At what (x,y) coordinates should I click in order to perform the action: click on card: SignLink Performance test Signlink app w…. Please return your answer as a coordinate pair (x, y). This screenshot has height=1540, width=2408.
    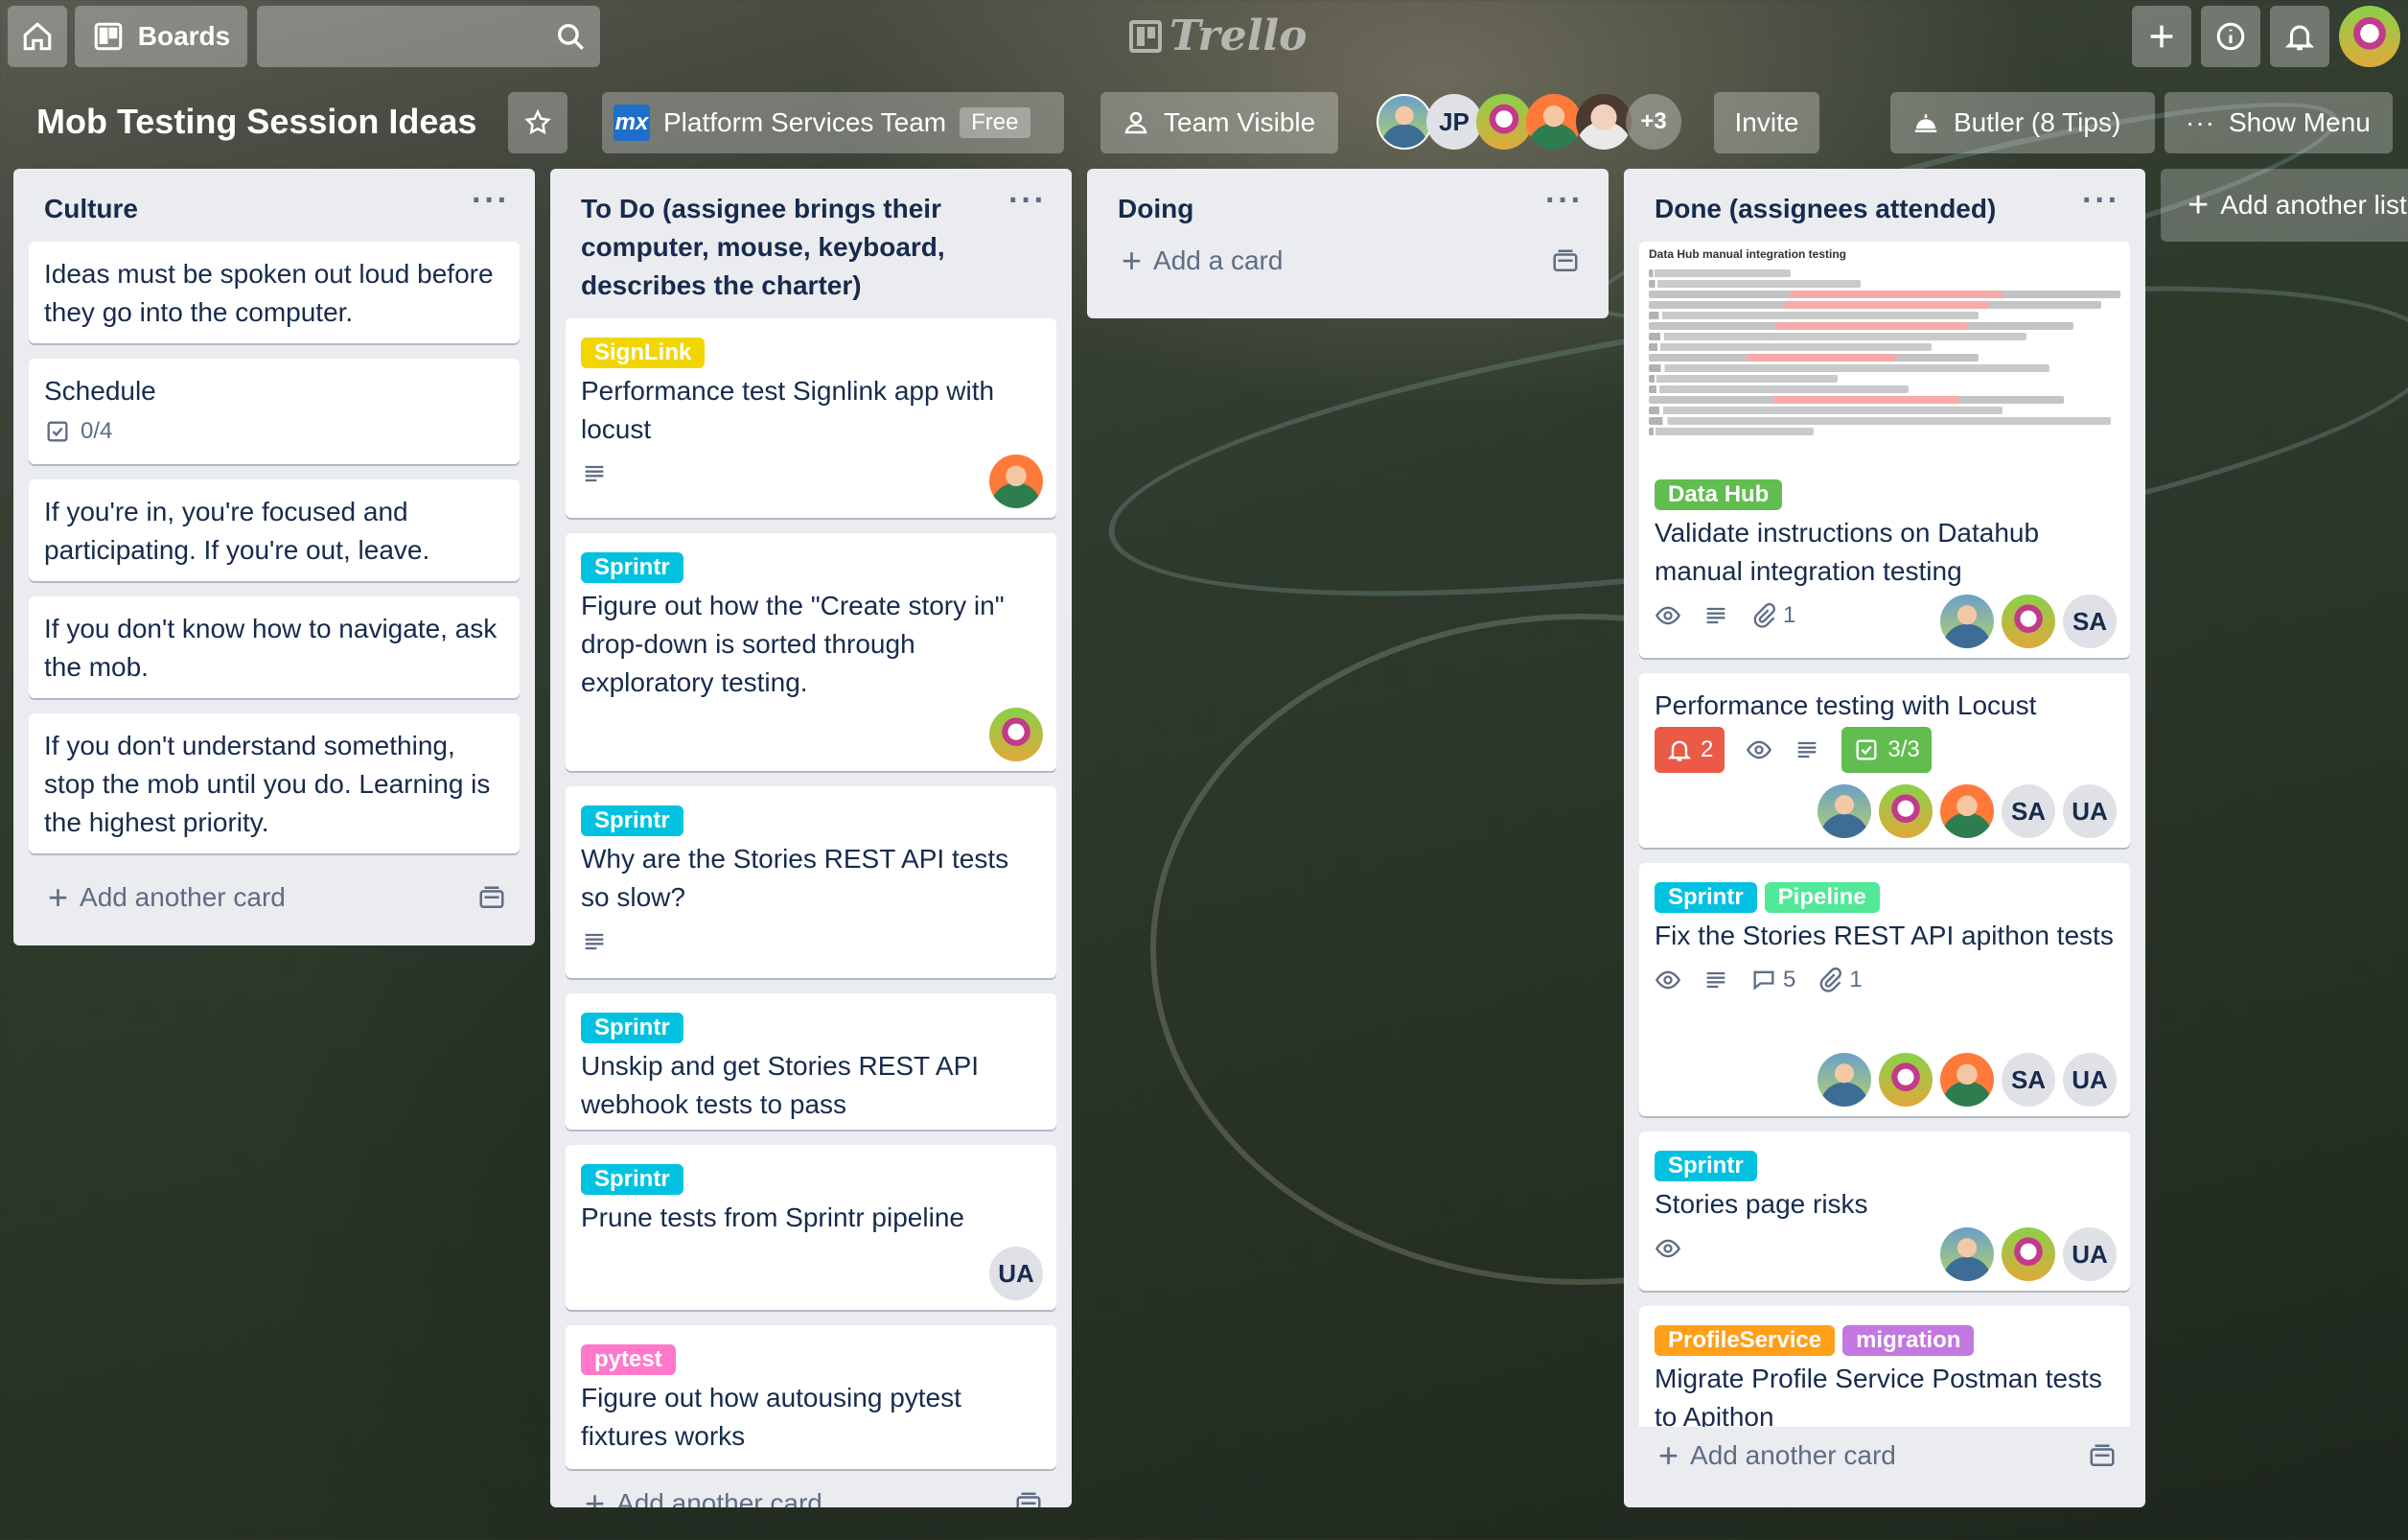
    Looking at the image, I should click on (811, 418).